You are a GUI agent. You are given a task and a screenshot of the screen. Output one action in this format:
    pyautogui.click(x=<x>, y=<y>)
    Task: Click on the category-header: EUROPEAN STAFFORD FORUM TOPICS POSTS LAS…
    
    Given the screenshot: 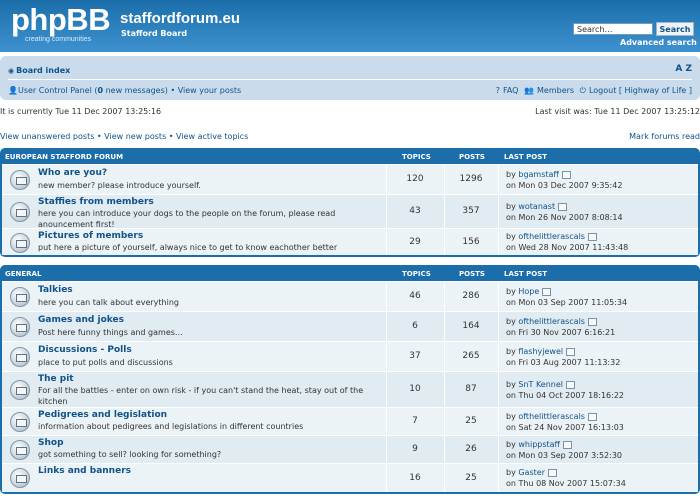 What is the action you would take?
    pyautogui.click(x=350, y=156)
    